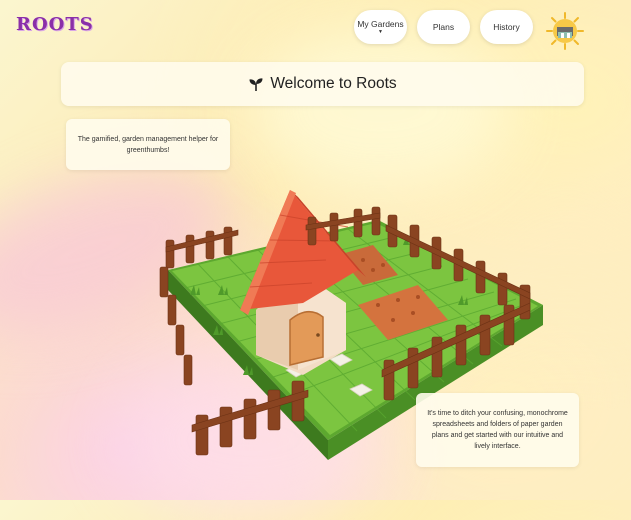 The width and height of the screenshot is (631, 520). What do you see at coordinates (380, 24) in the screenshot?
I see `nav-my-gardens-label: My Gardens` at bounding box center [380, 24].